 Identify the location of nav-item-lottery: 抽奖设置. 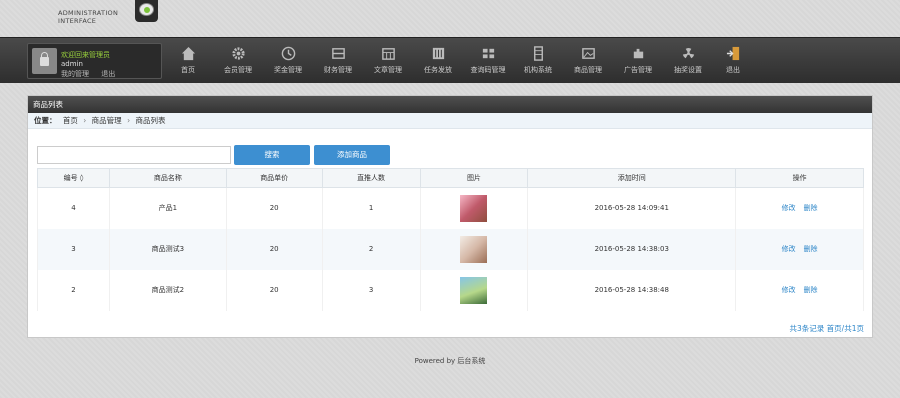
(688, 60).